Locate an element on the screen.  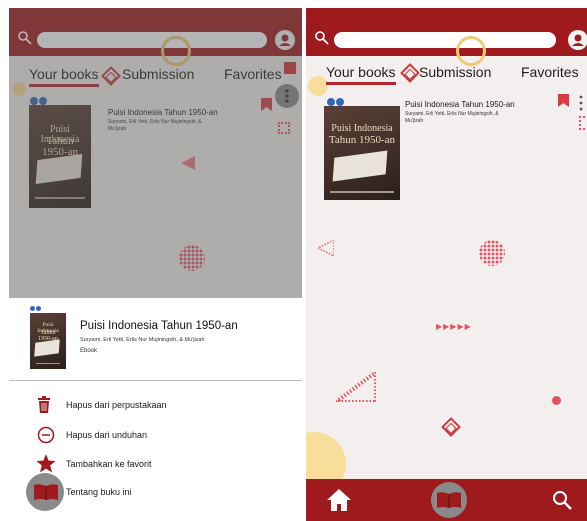
cover-title-line1: Puisi Indonesia is located at coordinates (362, 128).